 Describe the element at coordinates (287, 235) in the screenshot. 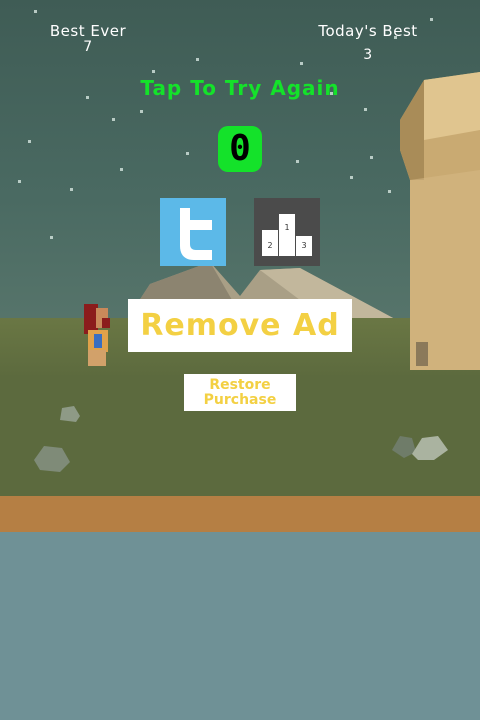

I see `leaderboard-podium-icon: 1 2 3` at that location.